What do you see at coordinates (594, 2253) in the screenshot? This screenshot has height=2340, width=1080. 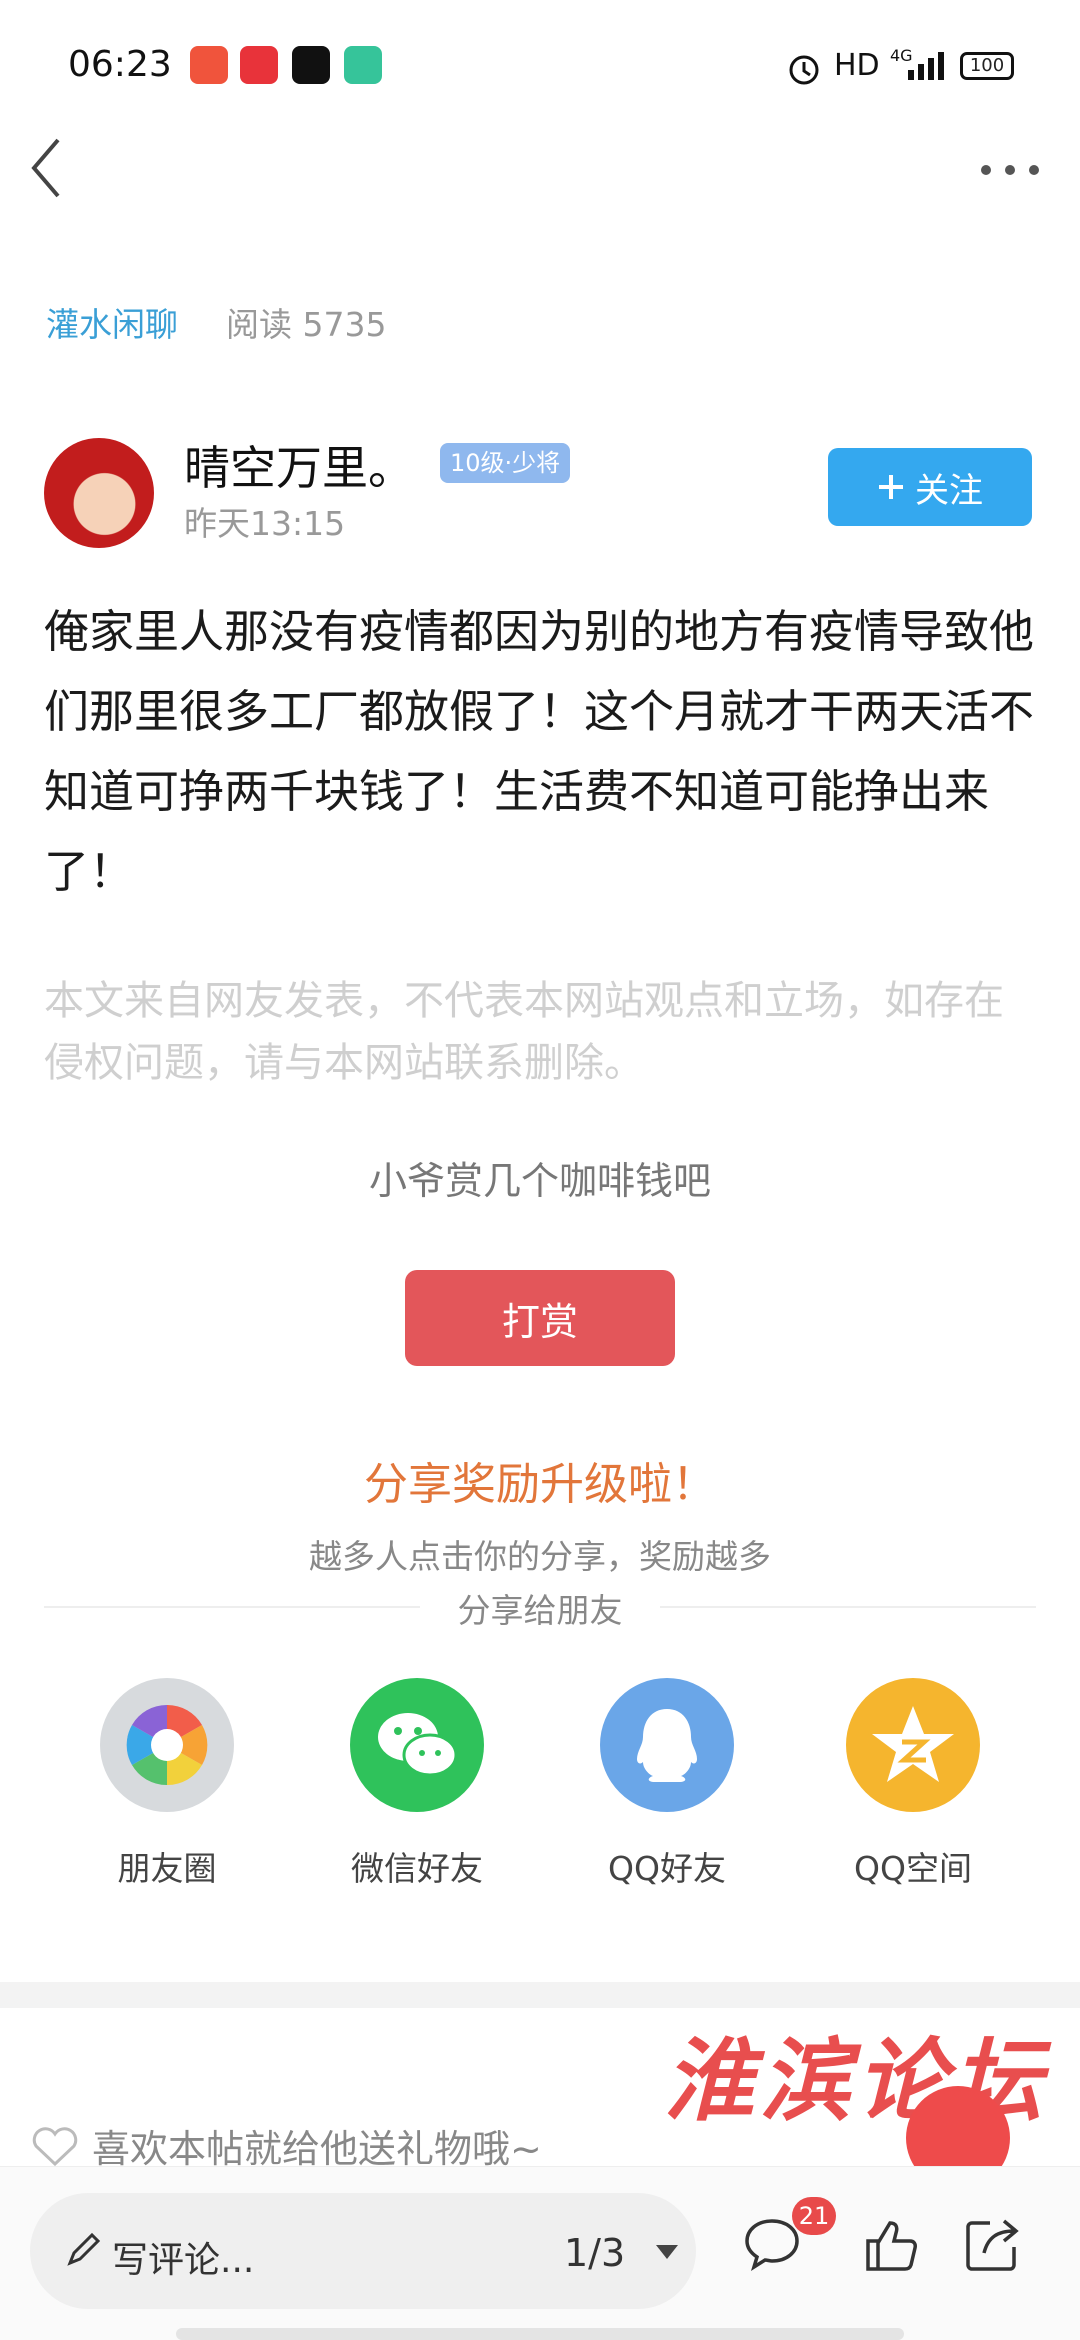 I see `page-indicator: 1/3` at bounding box center [594, 2253].